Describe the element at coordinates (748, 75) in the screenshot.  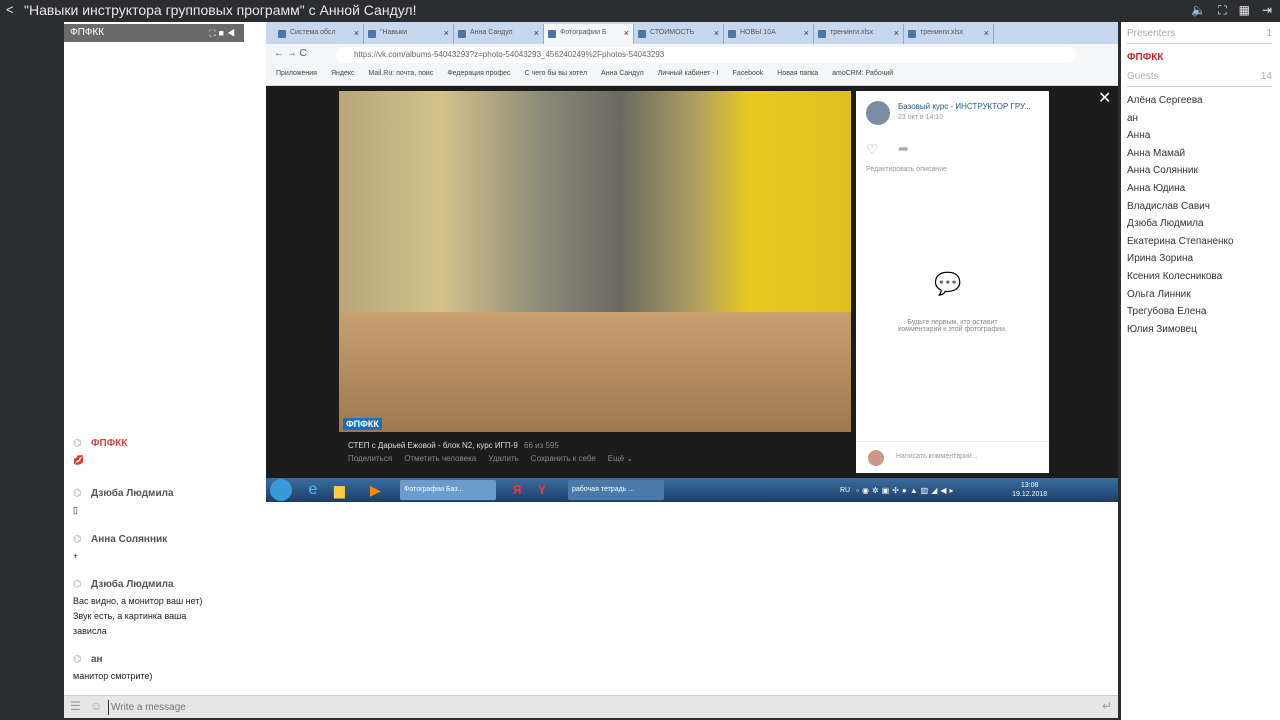
I see `bookmark: Facebook` at that location.